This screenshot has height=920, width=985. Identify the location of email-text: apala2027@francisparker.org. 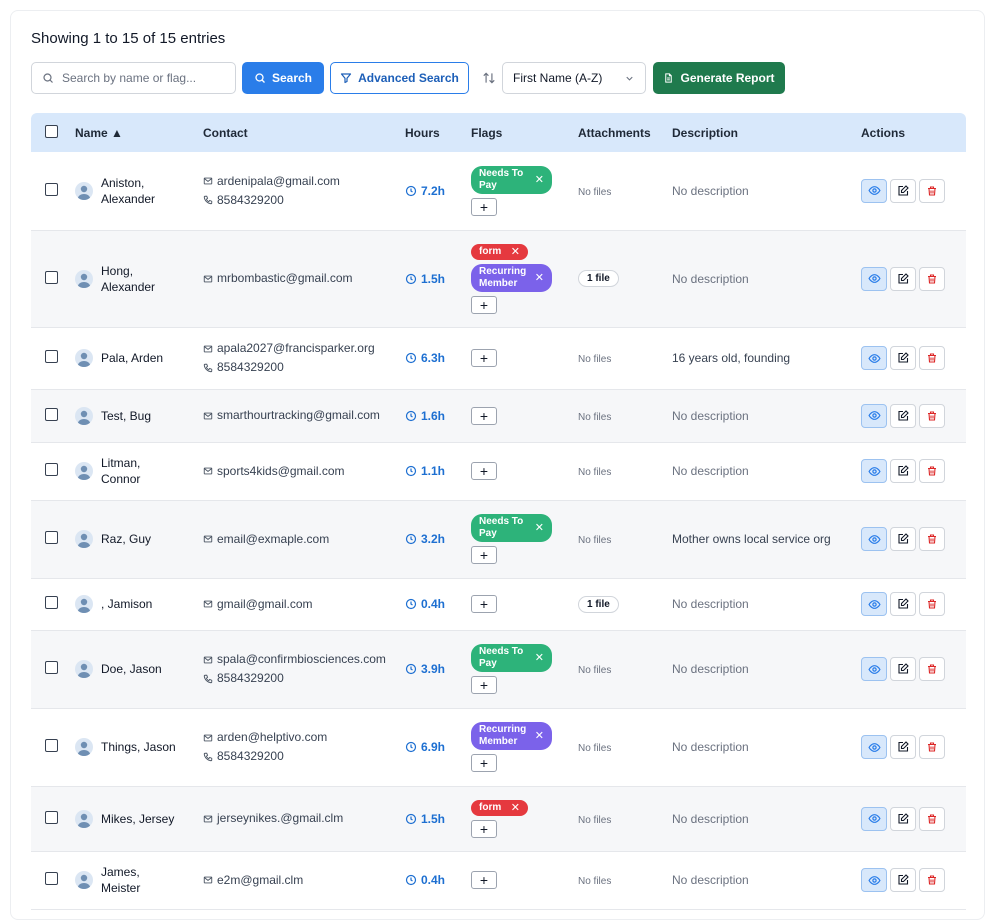
(296, 348).